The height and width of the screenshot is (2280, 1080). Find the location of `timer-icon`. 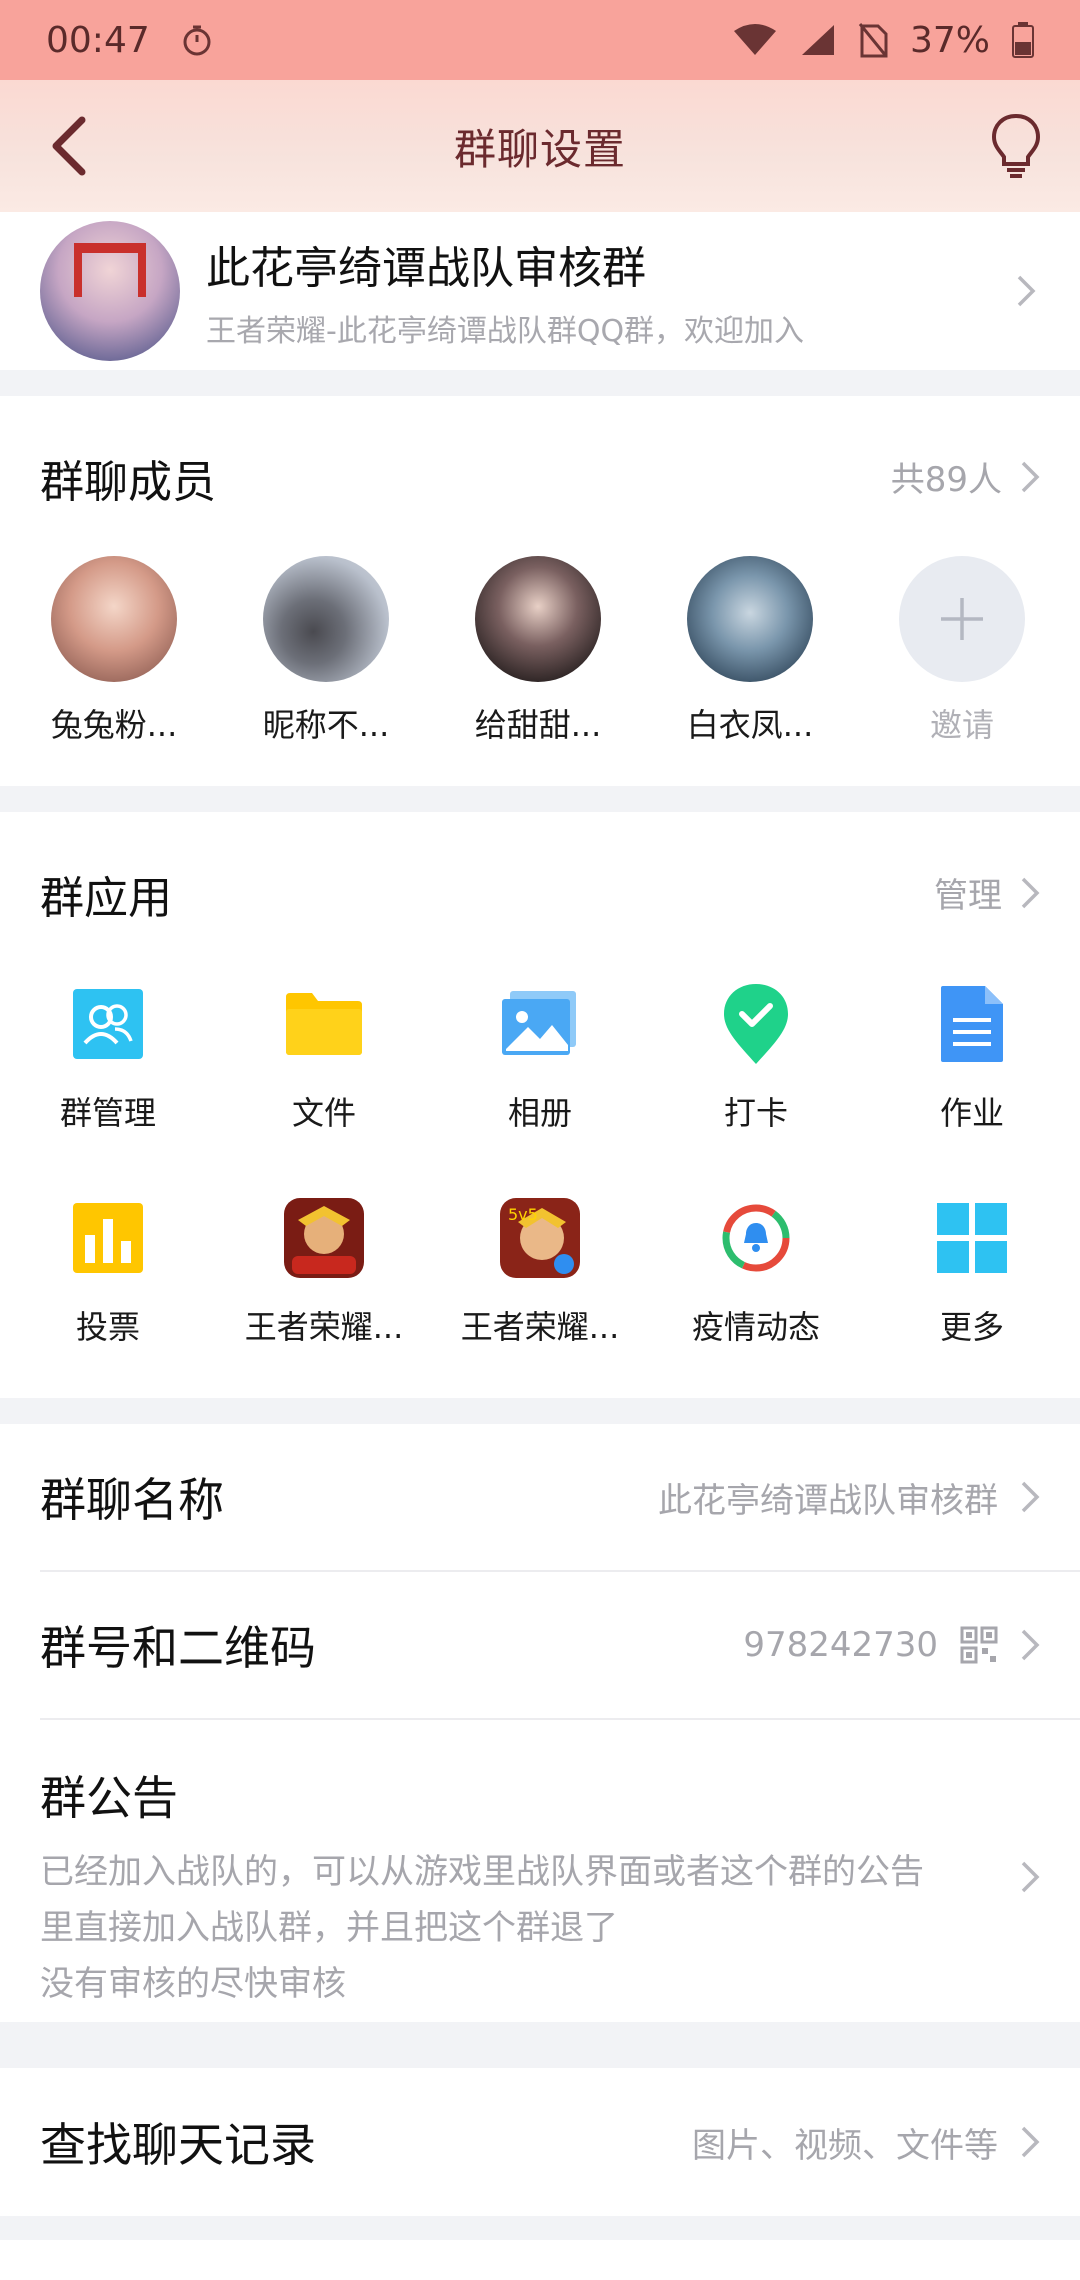

timer-icon is located at coordinates (197, 40).